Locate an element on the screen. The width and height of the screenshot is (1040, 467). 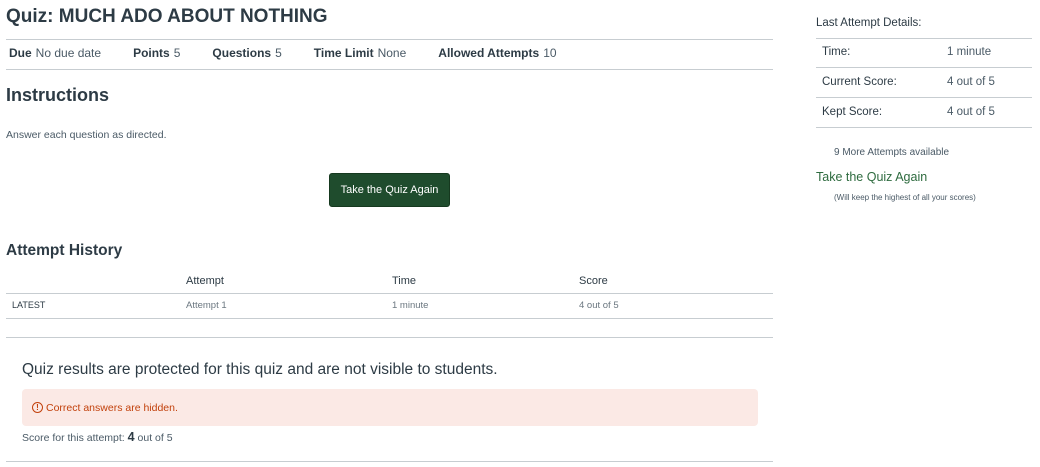
detail-allowed-attempts: Allowed Attempts 10 is located at coordinates (497, 53).